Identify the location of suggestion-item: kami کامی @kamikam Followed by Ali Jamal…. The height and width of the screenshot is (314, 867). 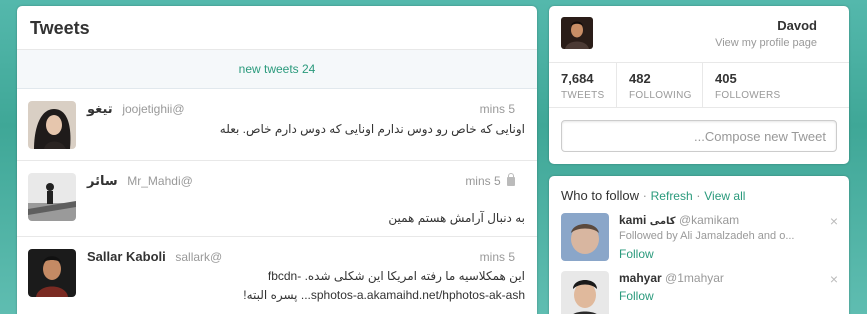
(701, 238).